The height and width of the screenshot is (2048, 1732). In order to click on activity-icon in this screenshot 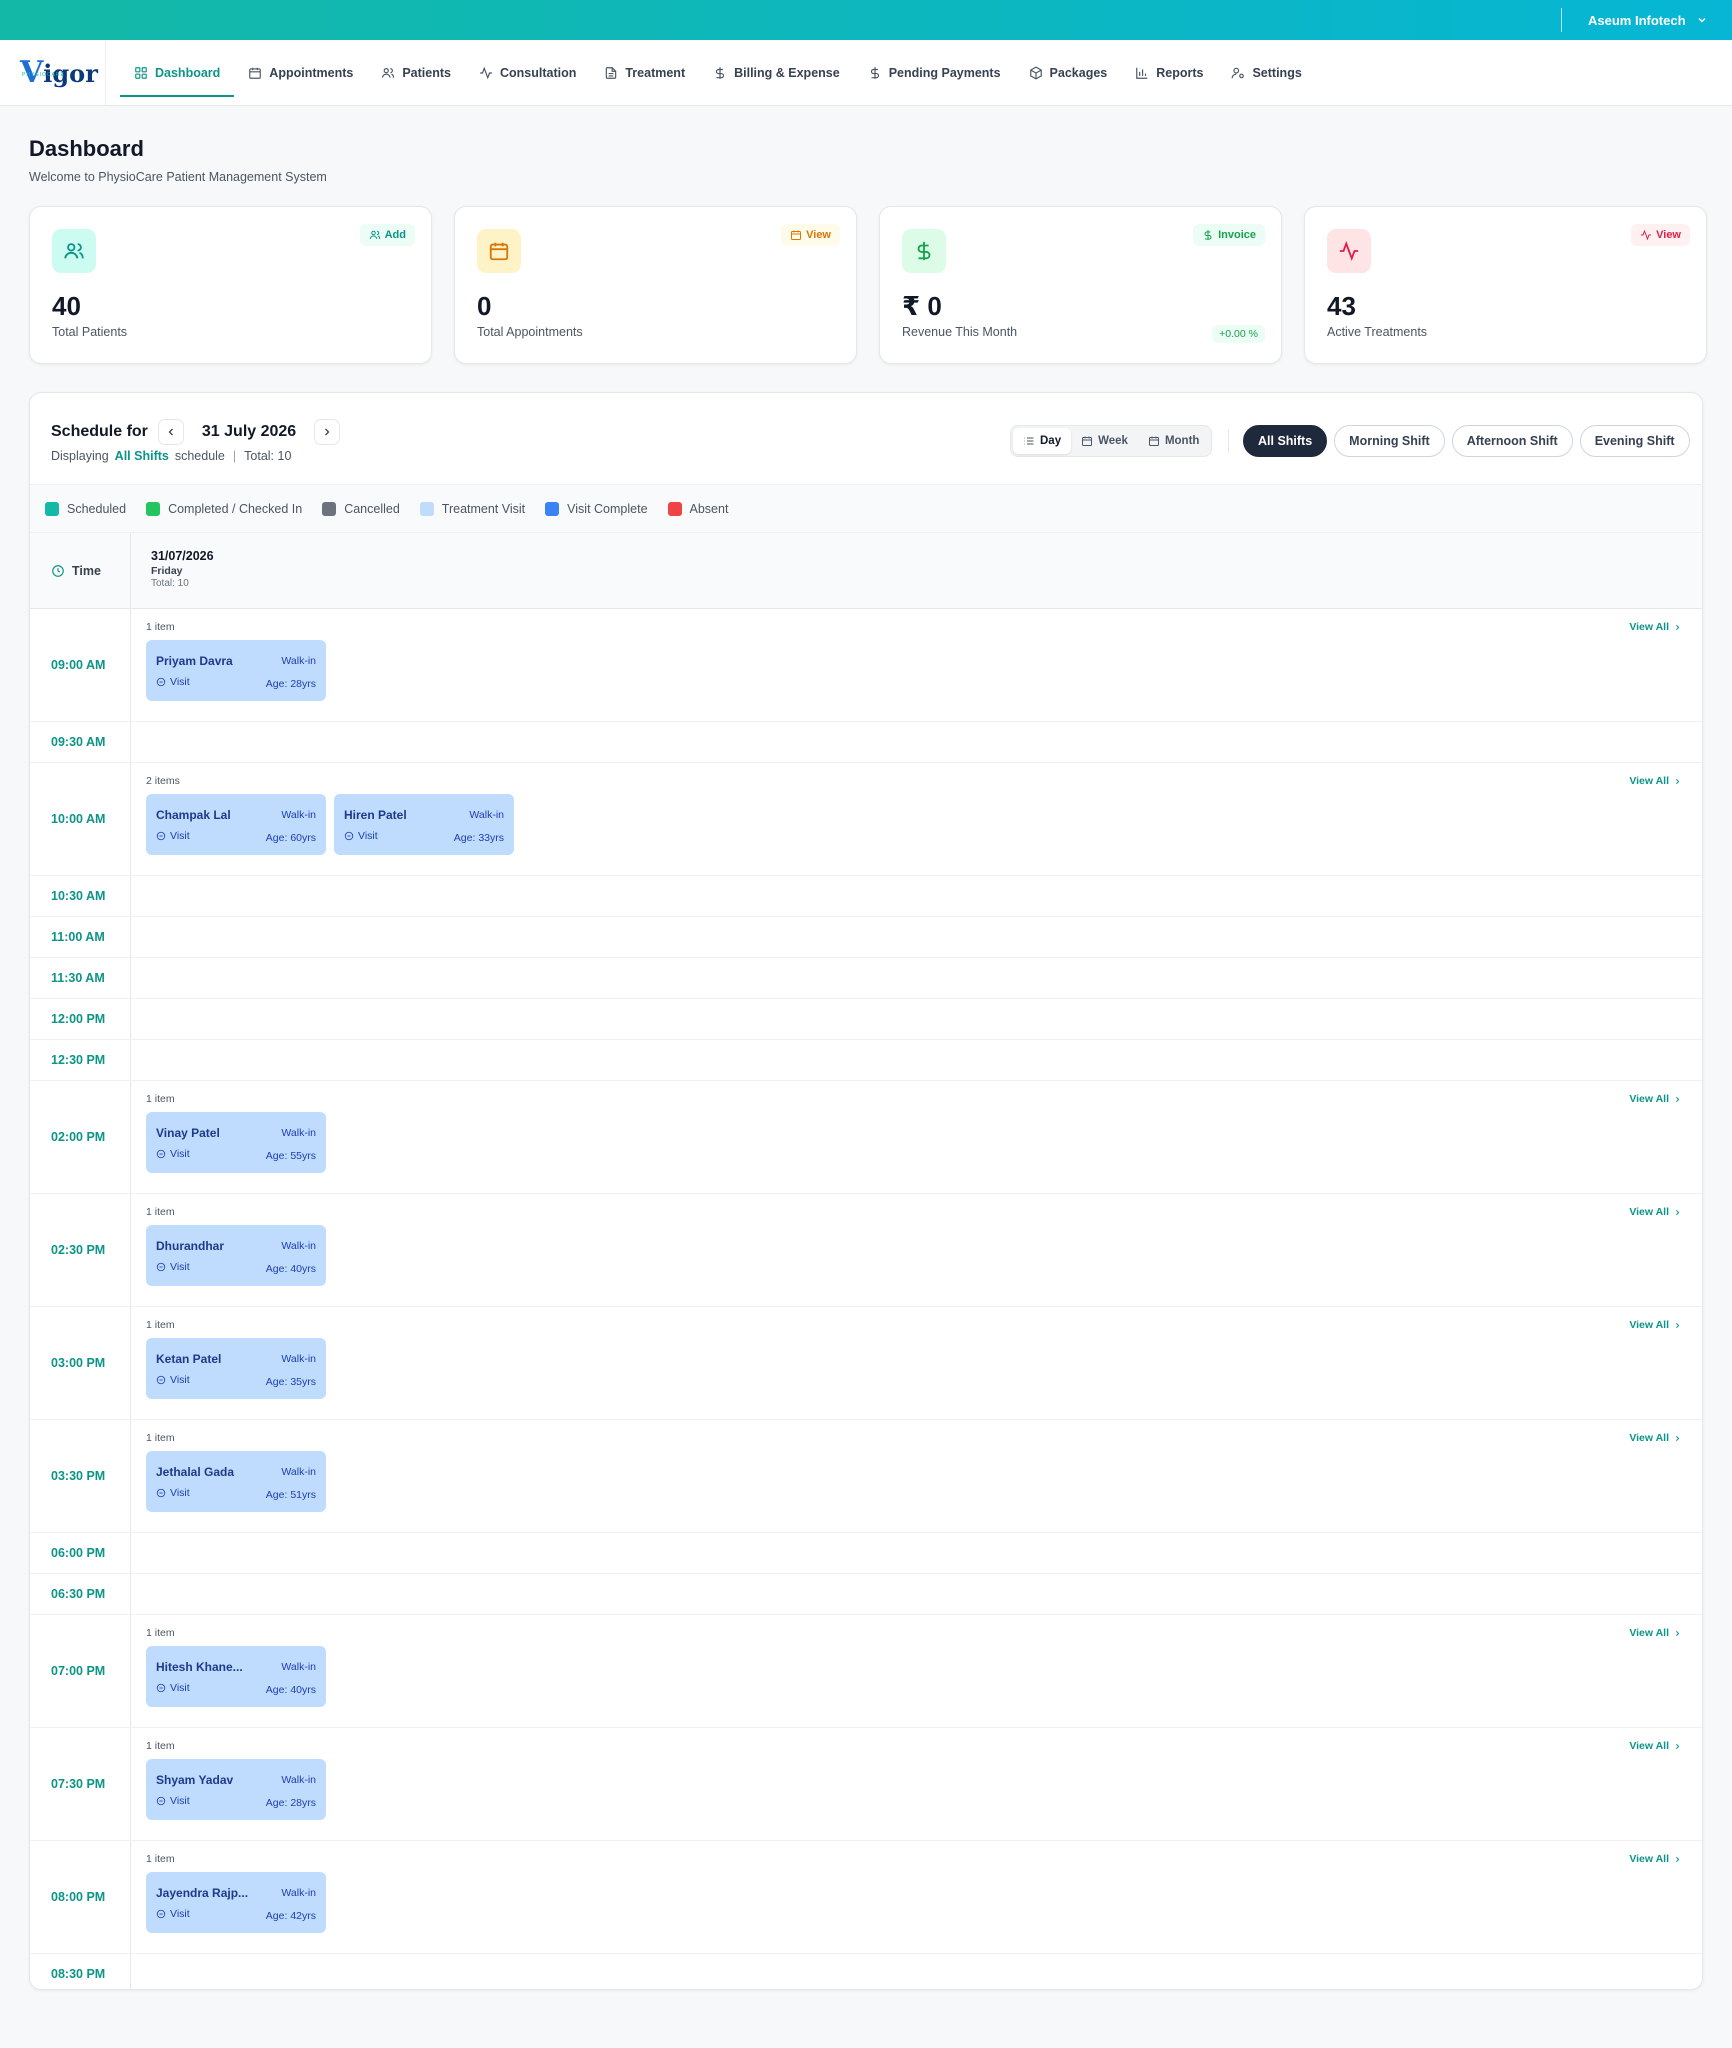, I will do `click(1349, 251)`.